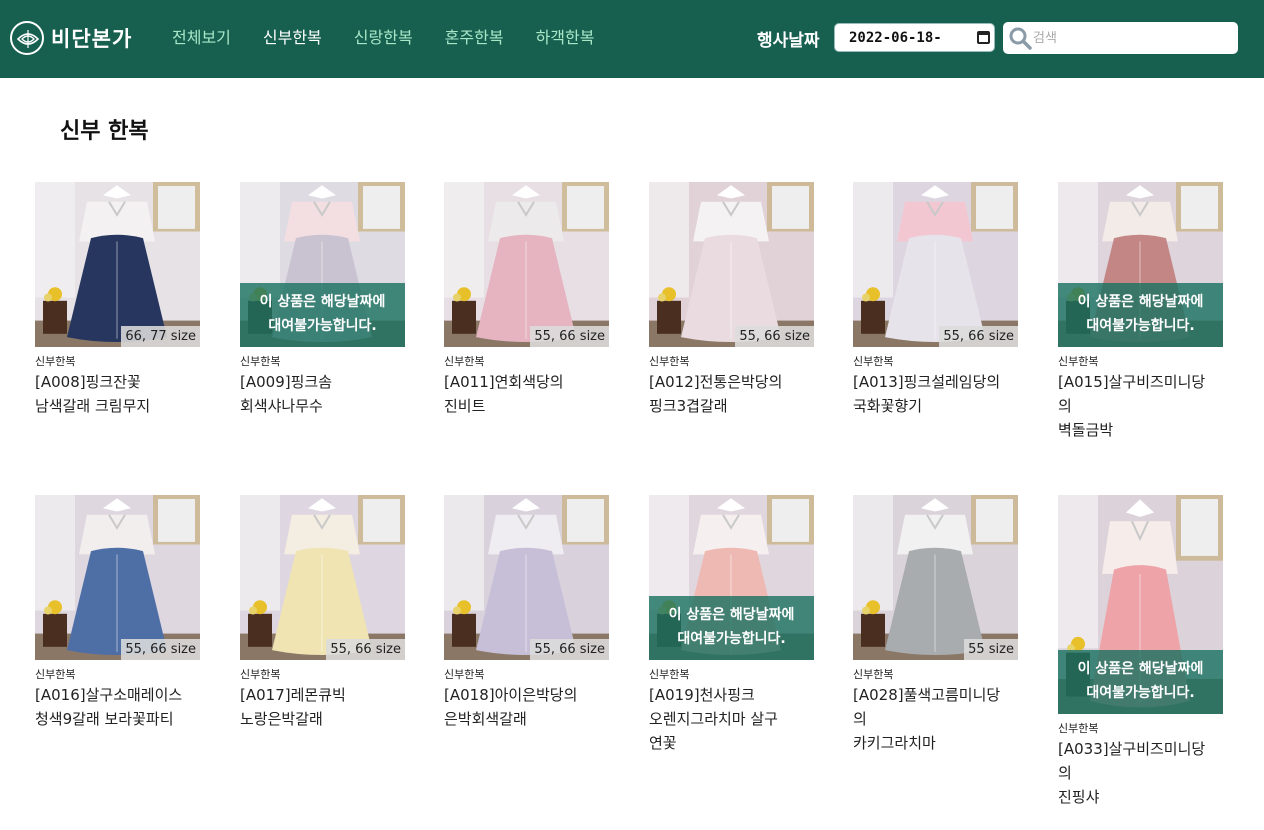 This screenshot has width=1264, height=830. What do you see at coordinates (565, 36) in the screenshot?
I see `nav-item: 하객한복` at bounding box center [565, 36].